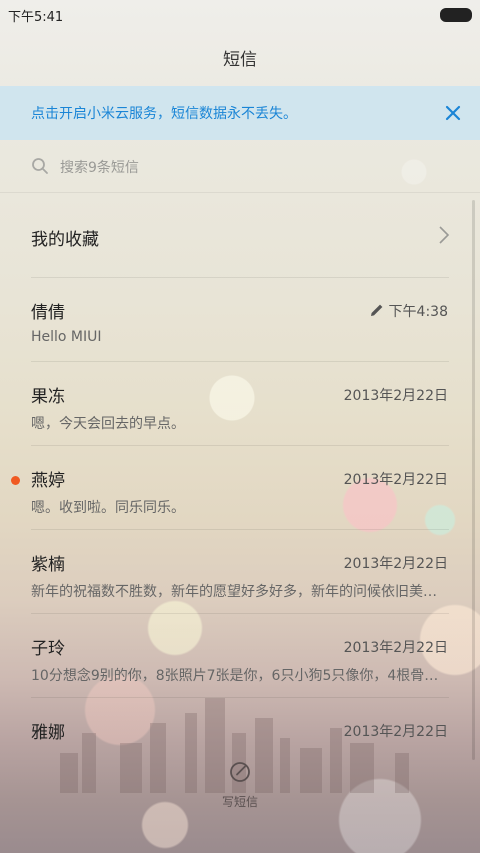 This screenshot has height=853, width=480. What do you see at coordinates (240, 59) in the screenshot?
I see `page-title: 短信` at bounding box center [240, 59].